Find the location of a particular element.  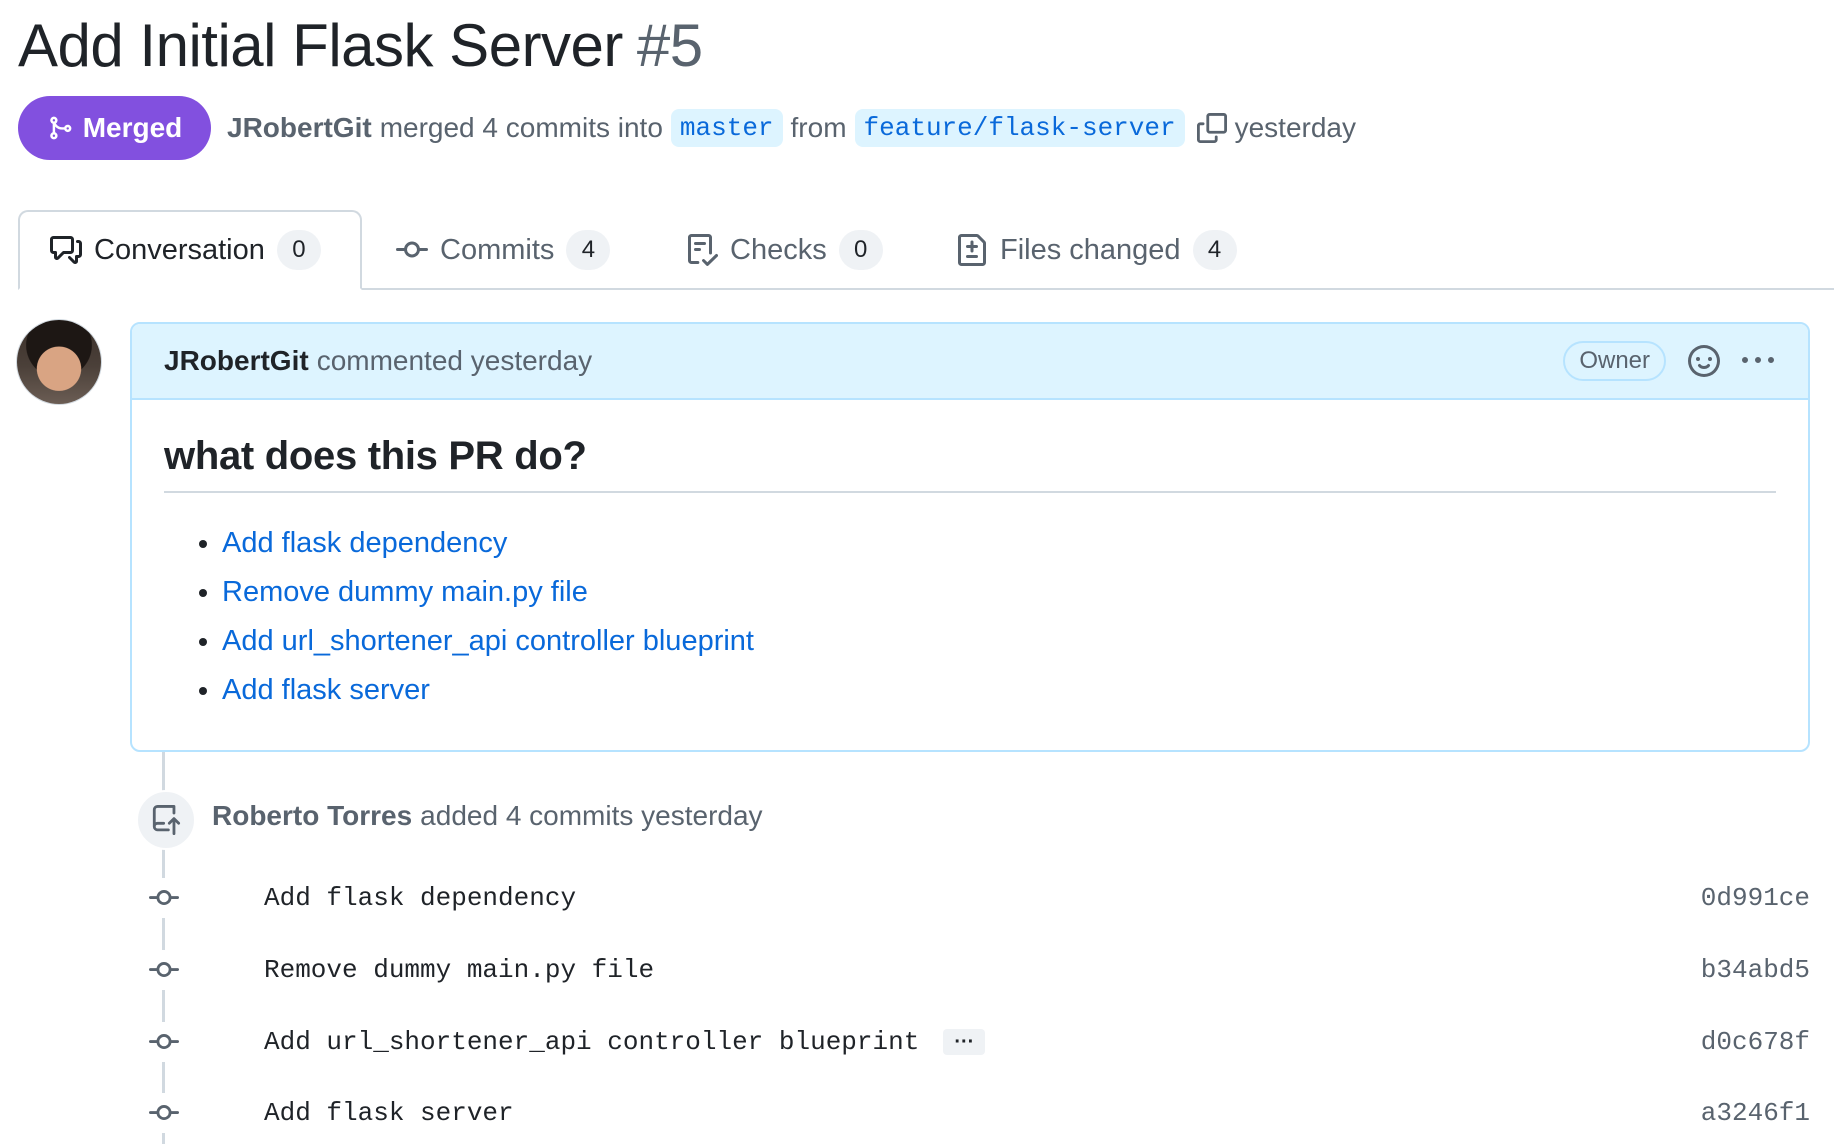

expand-commit-message-button: ··· is located at coordinates (964, 1042).